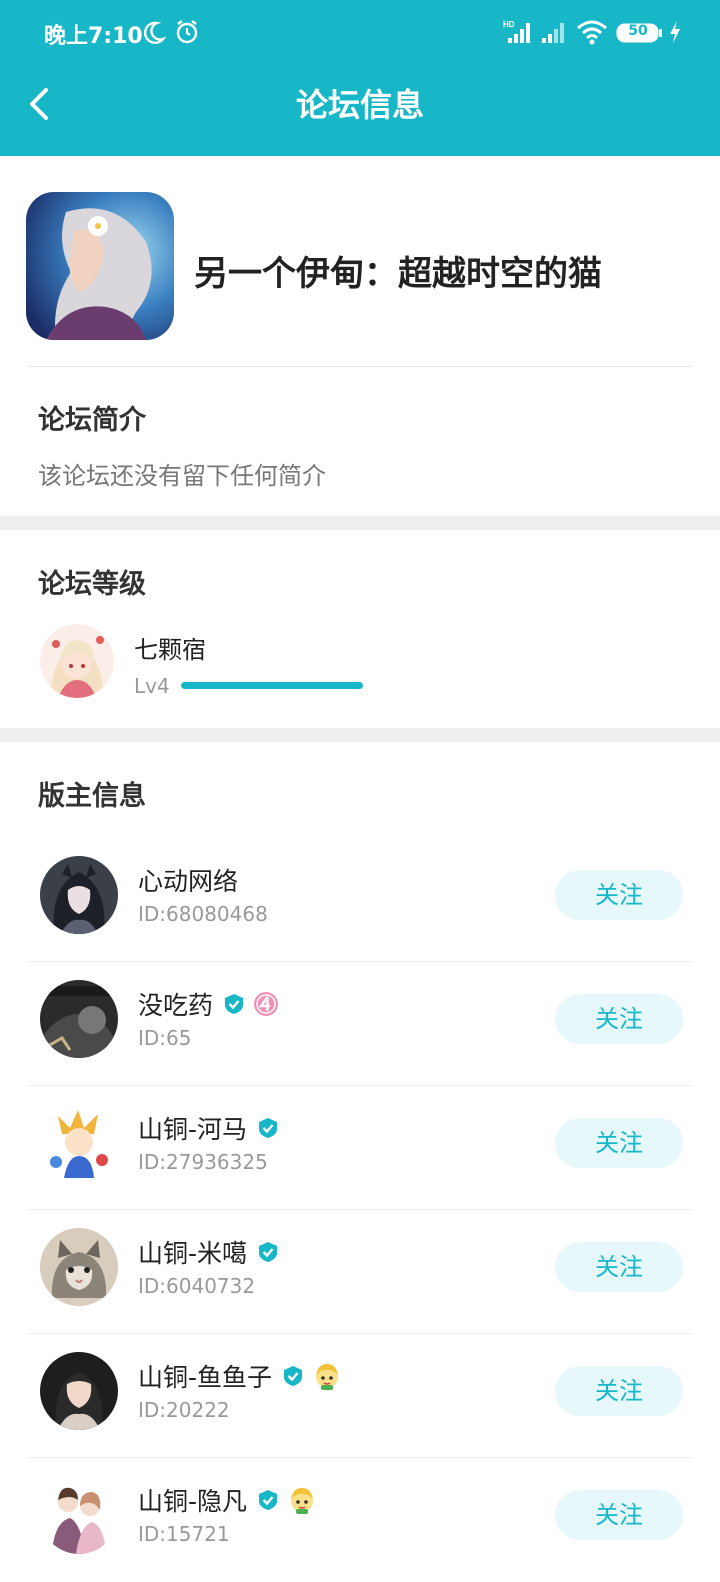  What do you see at coordinates (152, 686) in the screenshot?
I see `level-label: Lv4` at bounding box center [152, 686].